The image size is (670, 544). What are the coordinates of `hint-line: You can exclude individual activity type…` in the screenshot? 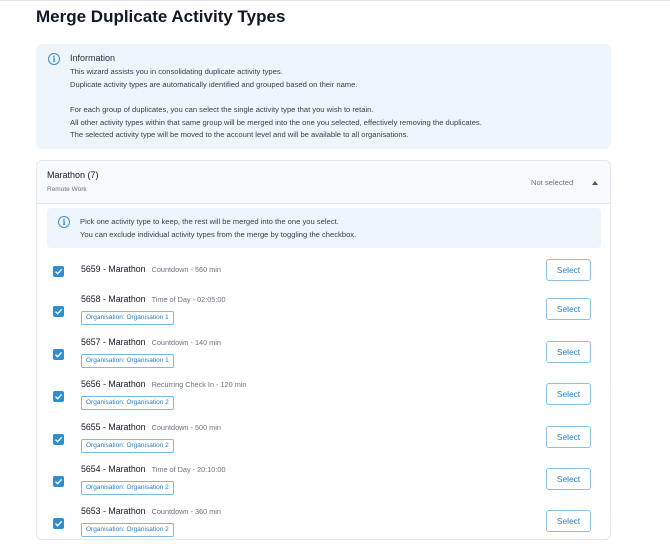 It's located at (218, 234).